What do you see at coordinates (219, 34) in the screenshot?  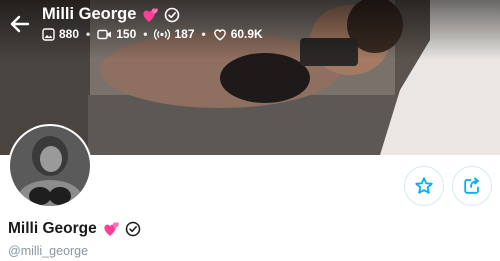 I see `heart-icon` at bounding box center [219, 34].